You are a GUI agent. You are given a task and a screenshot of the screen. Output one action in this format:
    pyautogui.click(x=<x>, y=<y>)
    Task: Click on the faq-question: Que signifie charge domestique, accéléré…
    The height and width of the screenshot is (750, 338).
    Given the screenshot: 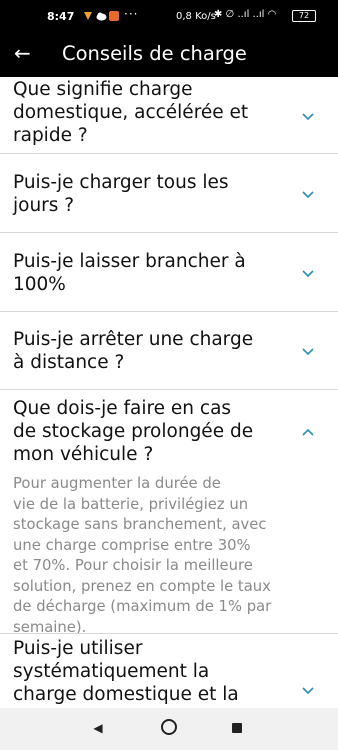 What is the action you would take?
    pyautogui.click(x=131, y=112)
    